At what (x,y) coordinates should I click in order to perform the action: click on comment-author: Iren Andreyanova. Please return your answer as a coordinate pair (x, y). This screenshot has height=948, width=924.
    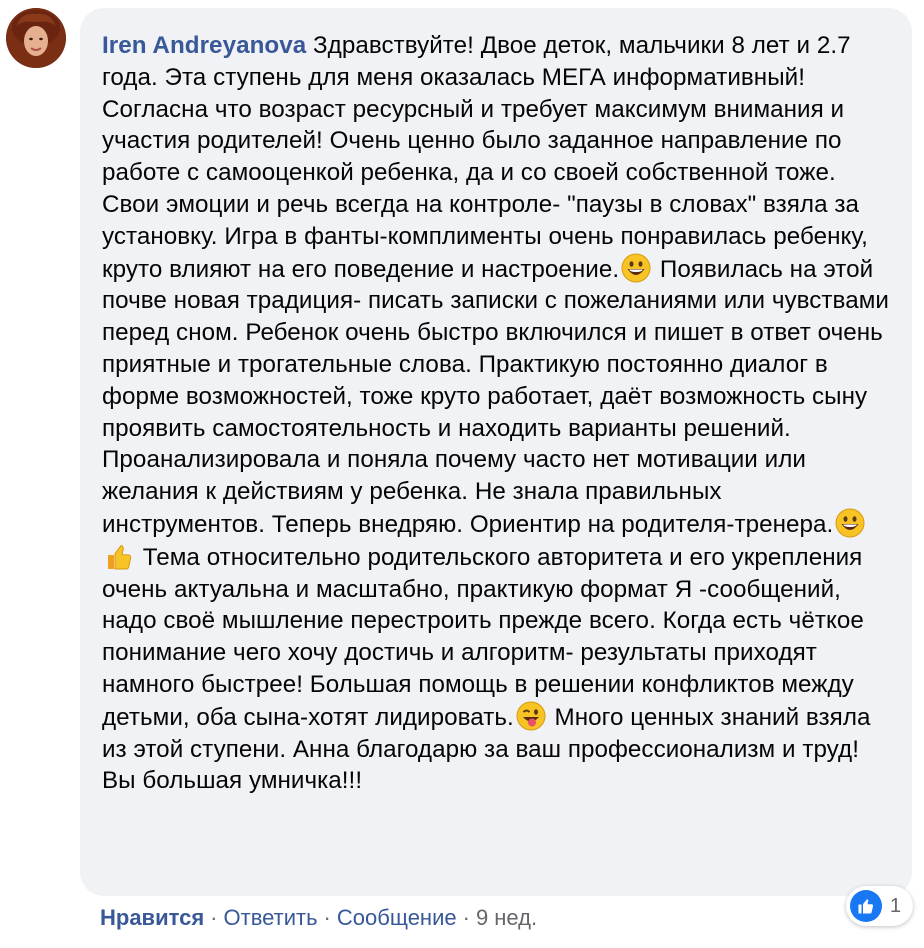
    Looking at the image, I should click on (204, 45).